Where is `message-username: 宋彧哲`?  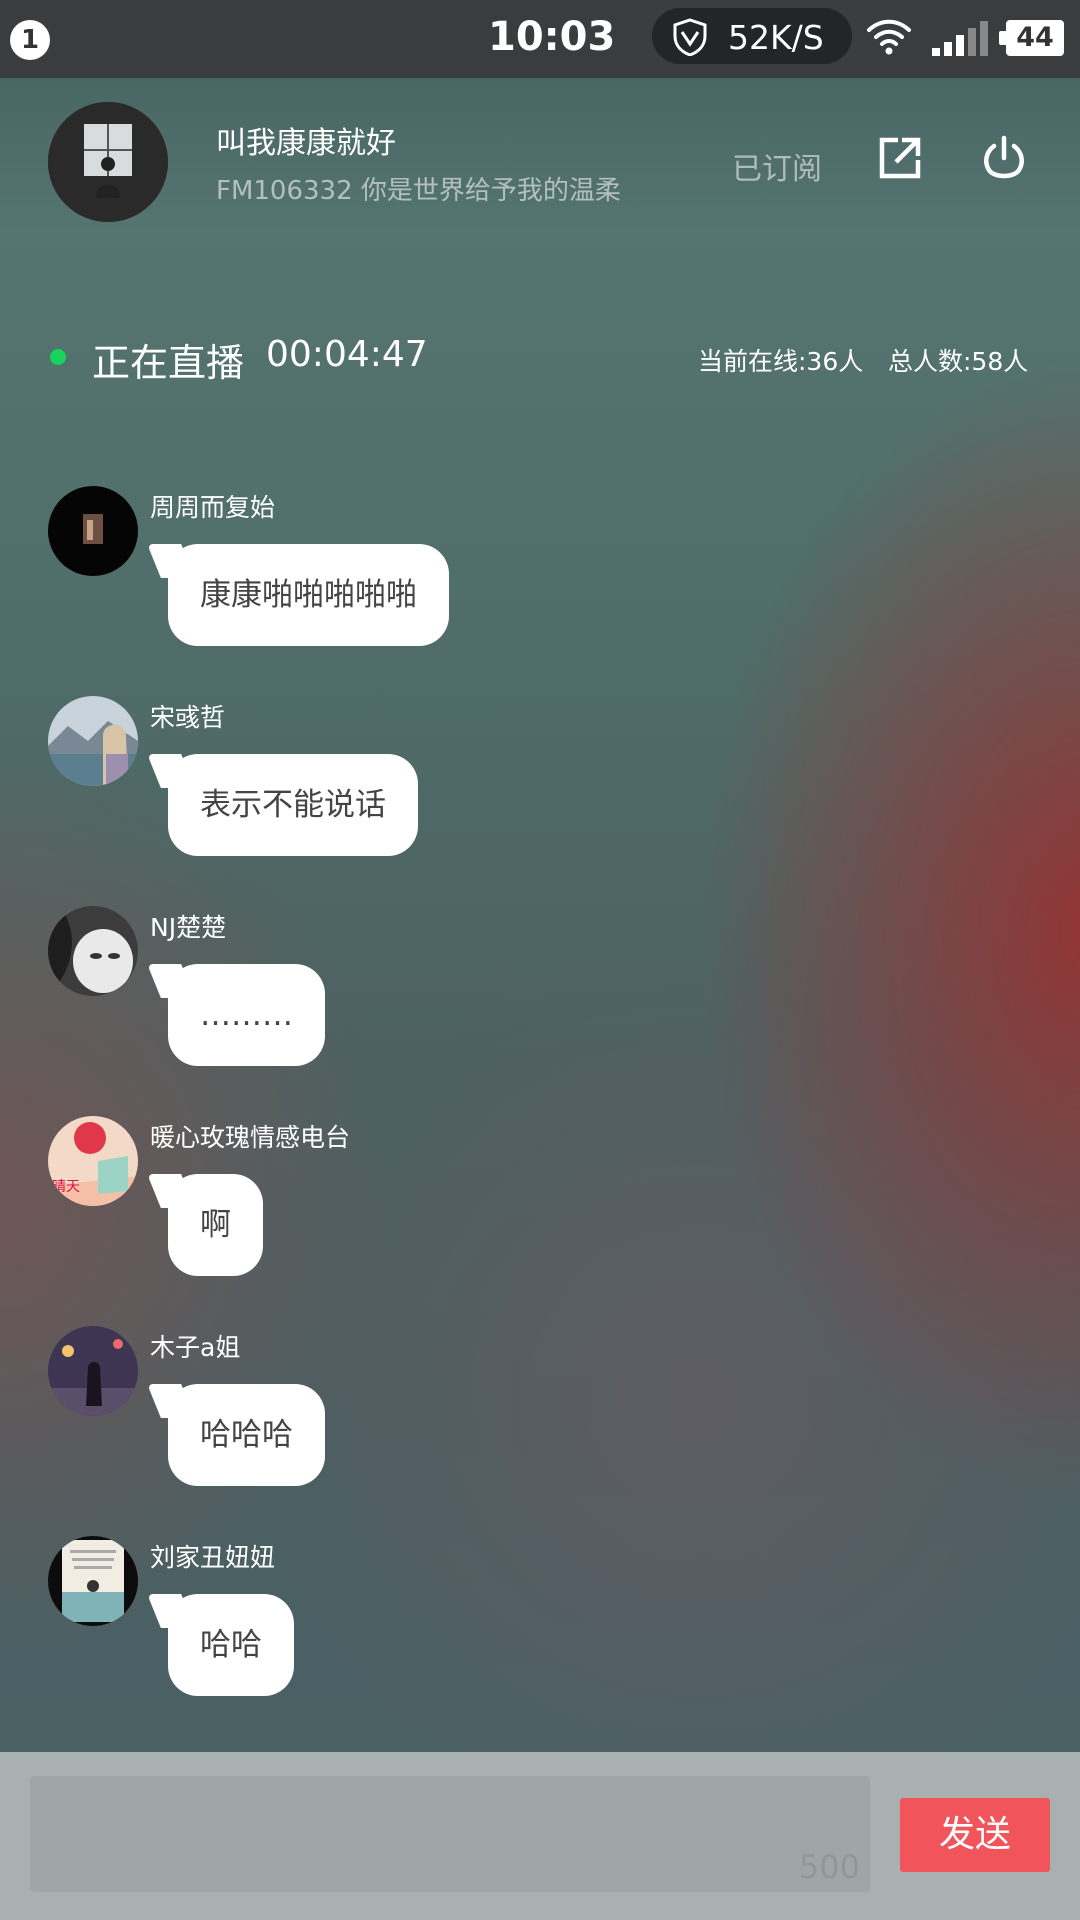 message-username: 宋彧哲 is located at coordinates (188, 717).